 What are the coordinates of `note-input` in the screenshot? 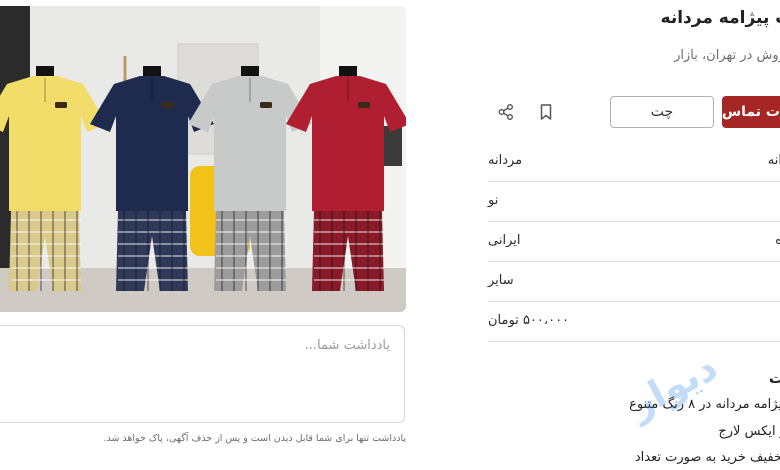 It's located at (202, 374).